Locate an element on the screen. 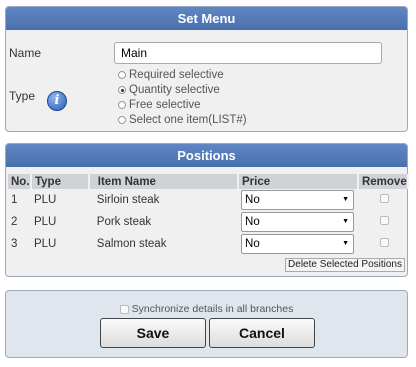  sync-branches-option: Synchronize details in all branches is located at coordinates (206, 309).